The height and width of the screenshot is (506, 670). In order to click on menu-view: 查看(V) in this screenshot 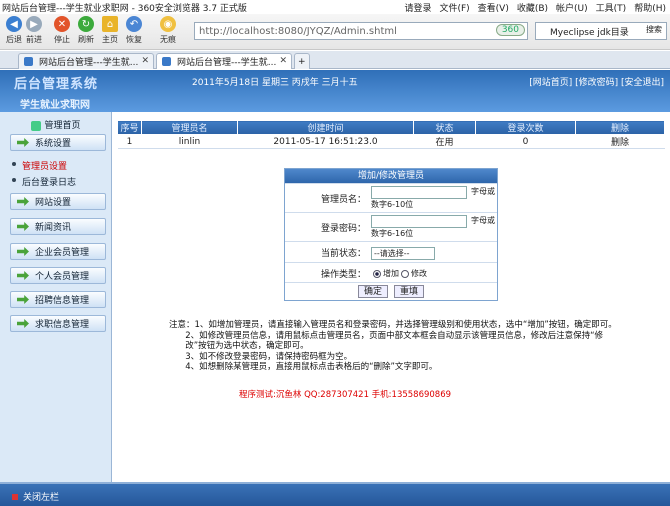, I will do `click(493, 7)`.